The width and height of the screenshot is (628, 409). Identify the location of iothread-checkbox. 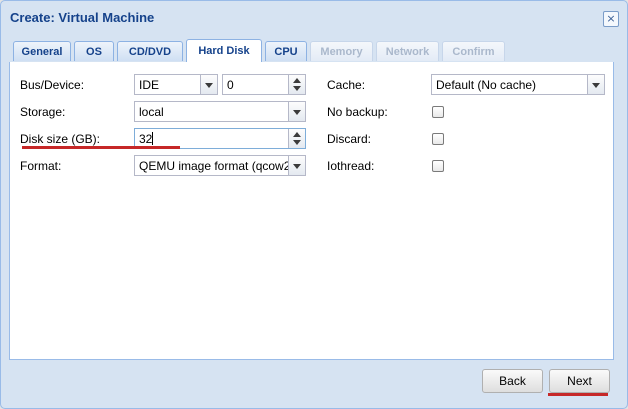
(438, 166).